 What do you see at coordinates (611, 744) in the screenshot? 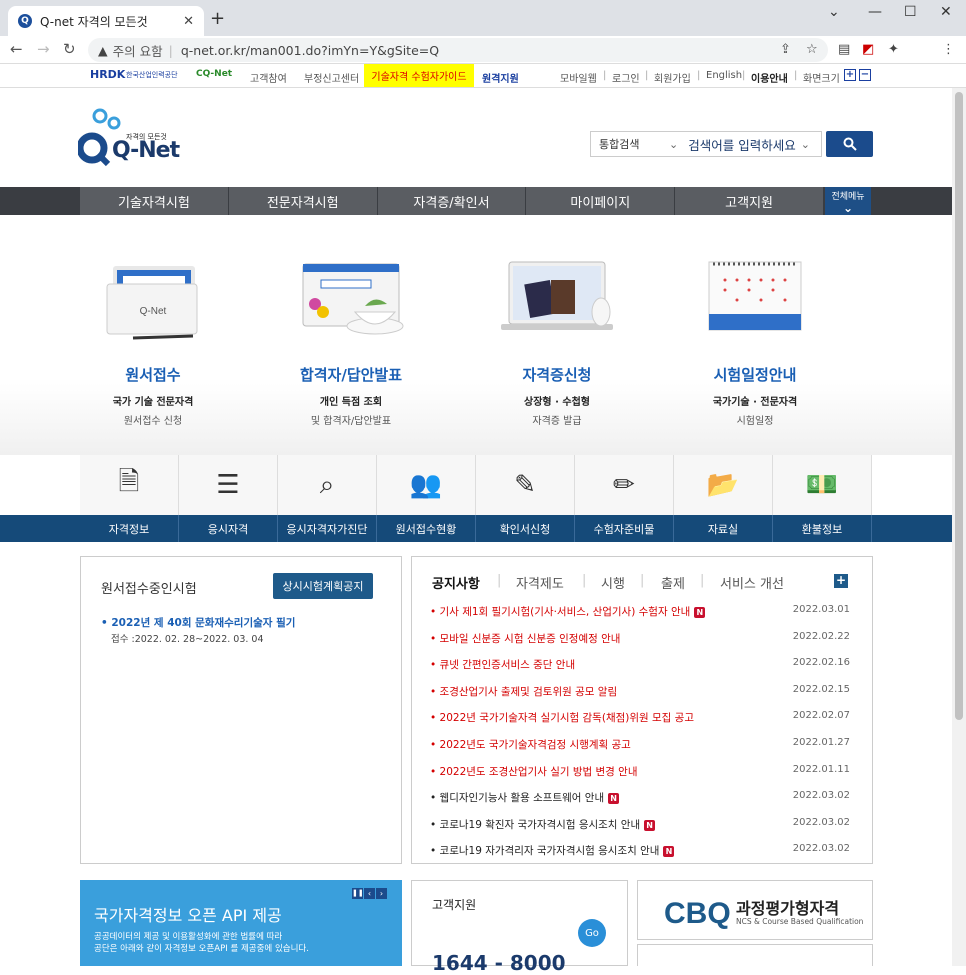
I see `notice-title: • 2022년도 국가기술자격검정 시행계획 공고` at bounding box center [611, 744].